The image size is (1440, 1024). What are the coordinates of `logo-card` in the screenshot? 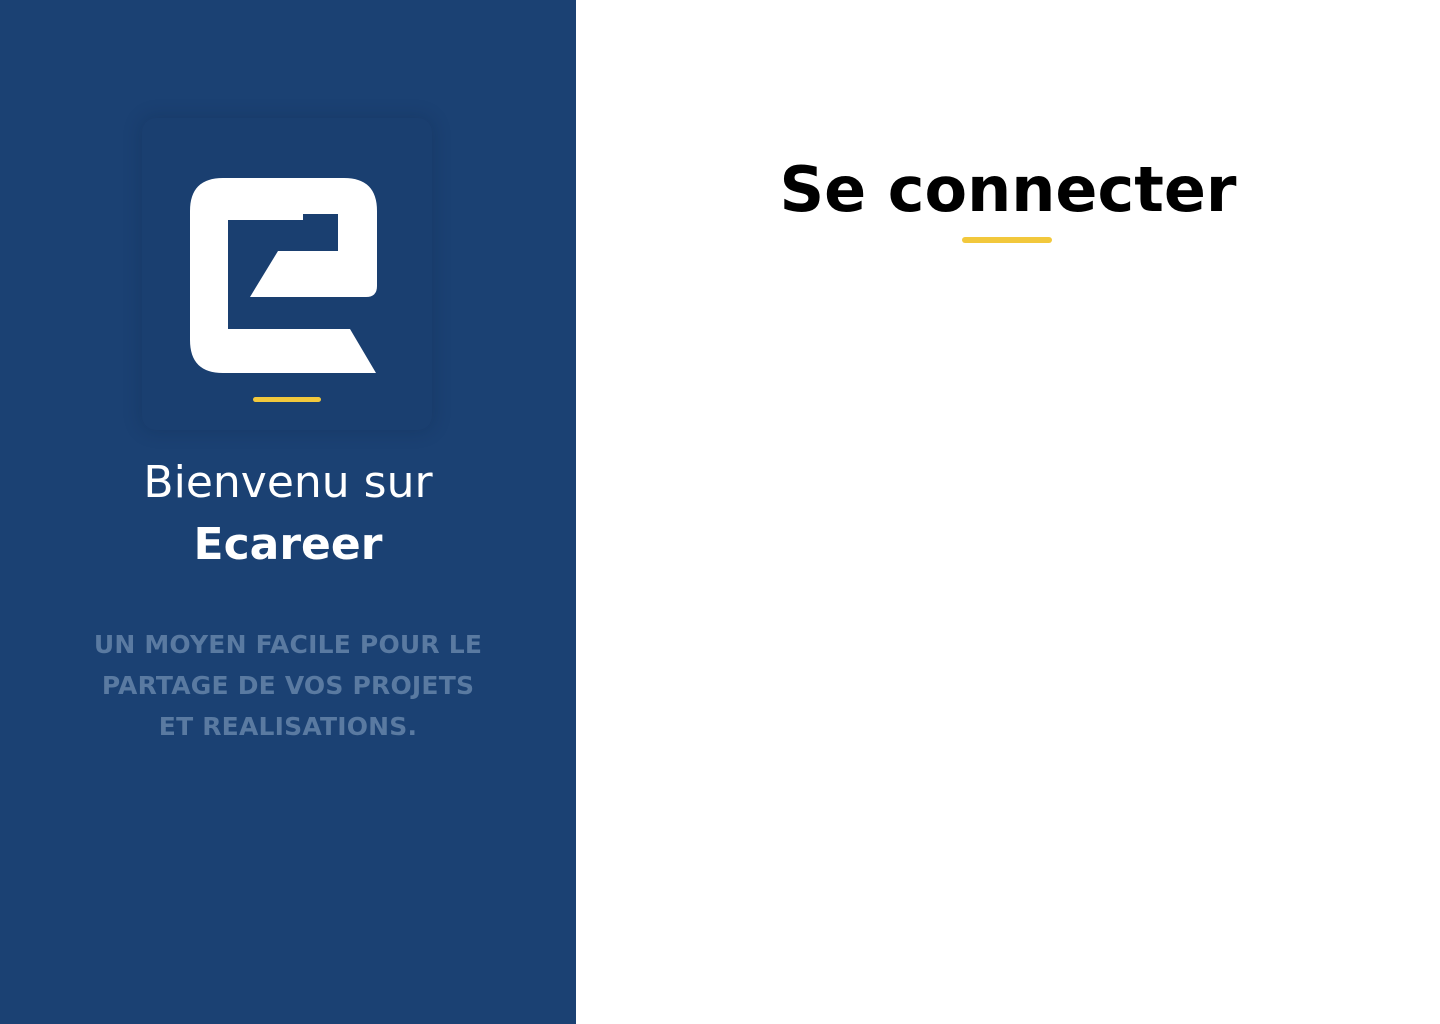 It's located at (287, 274).